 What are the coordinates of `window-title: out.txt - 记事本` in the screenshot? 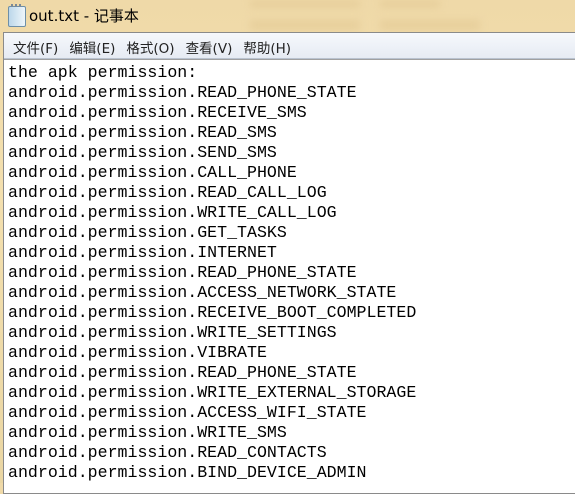 It's located at (84, 16).